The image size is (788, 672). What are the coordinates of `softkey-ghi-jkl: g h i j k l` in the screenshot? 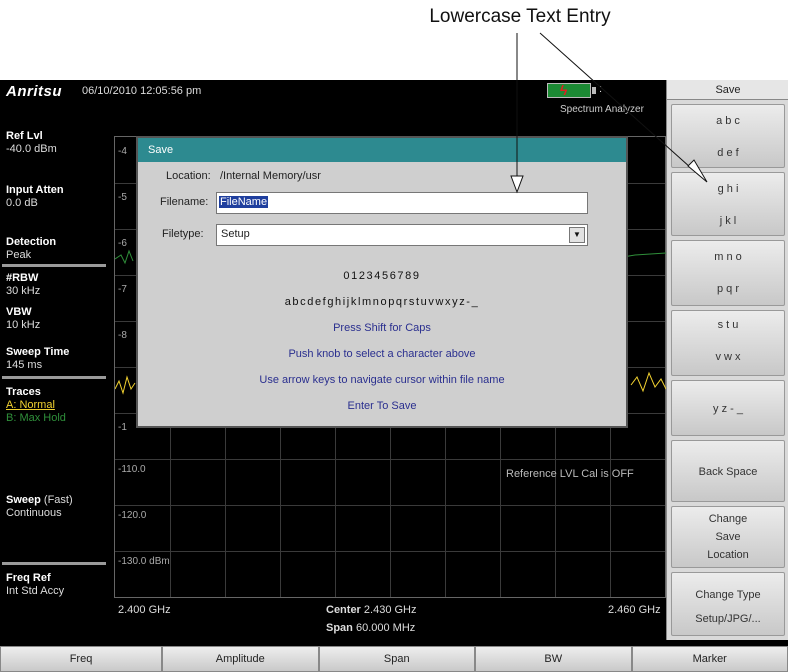 It's located at (728, 204).